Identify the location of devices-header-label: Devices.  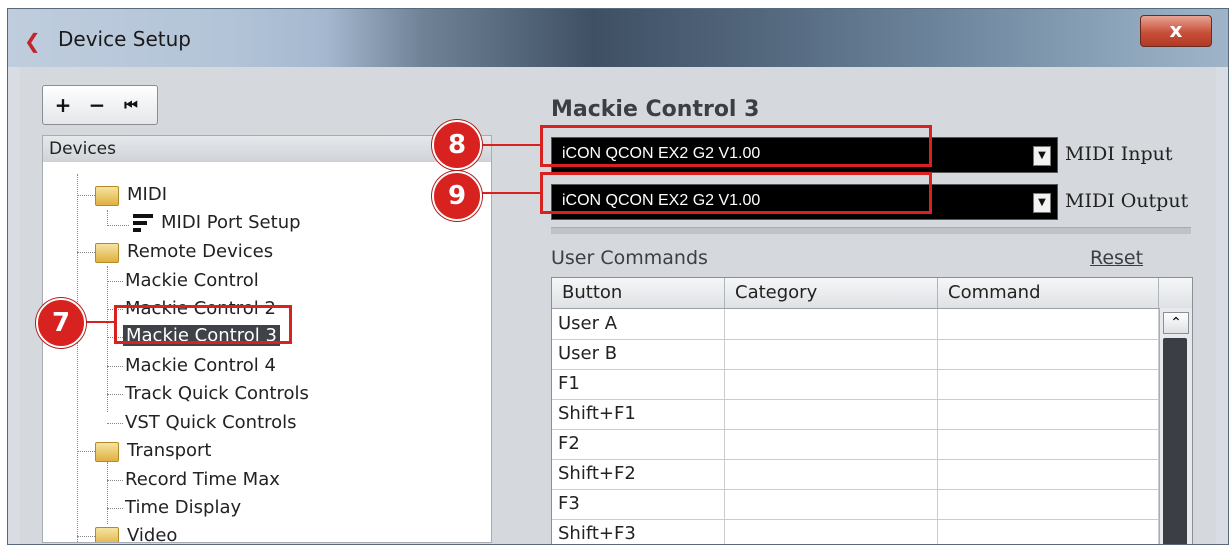
(82, 149).